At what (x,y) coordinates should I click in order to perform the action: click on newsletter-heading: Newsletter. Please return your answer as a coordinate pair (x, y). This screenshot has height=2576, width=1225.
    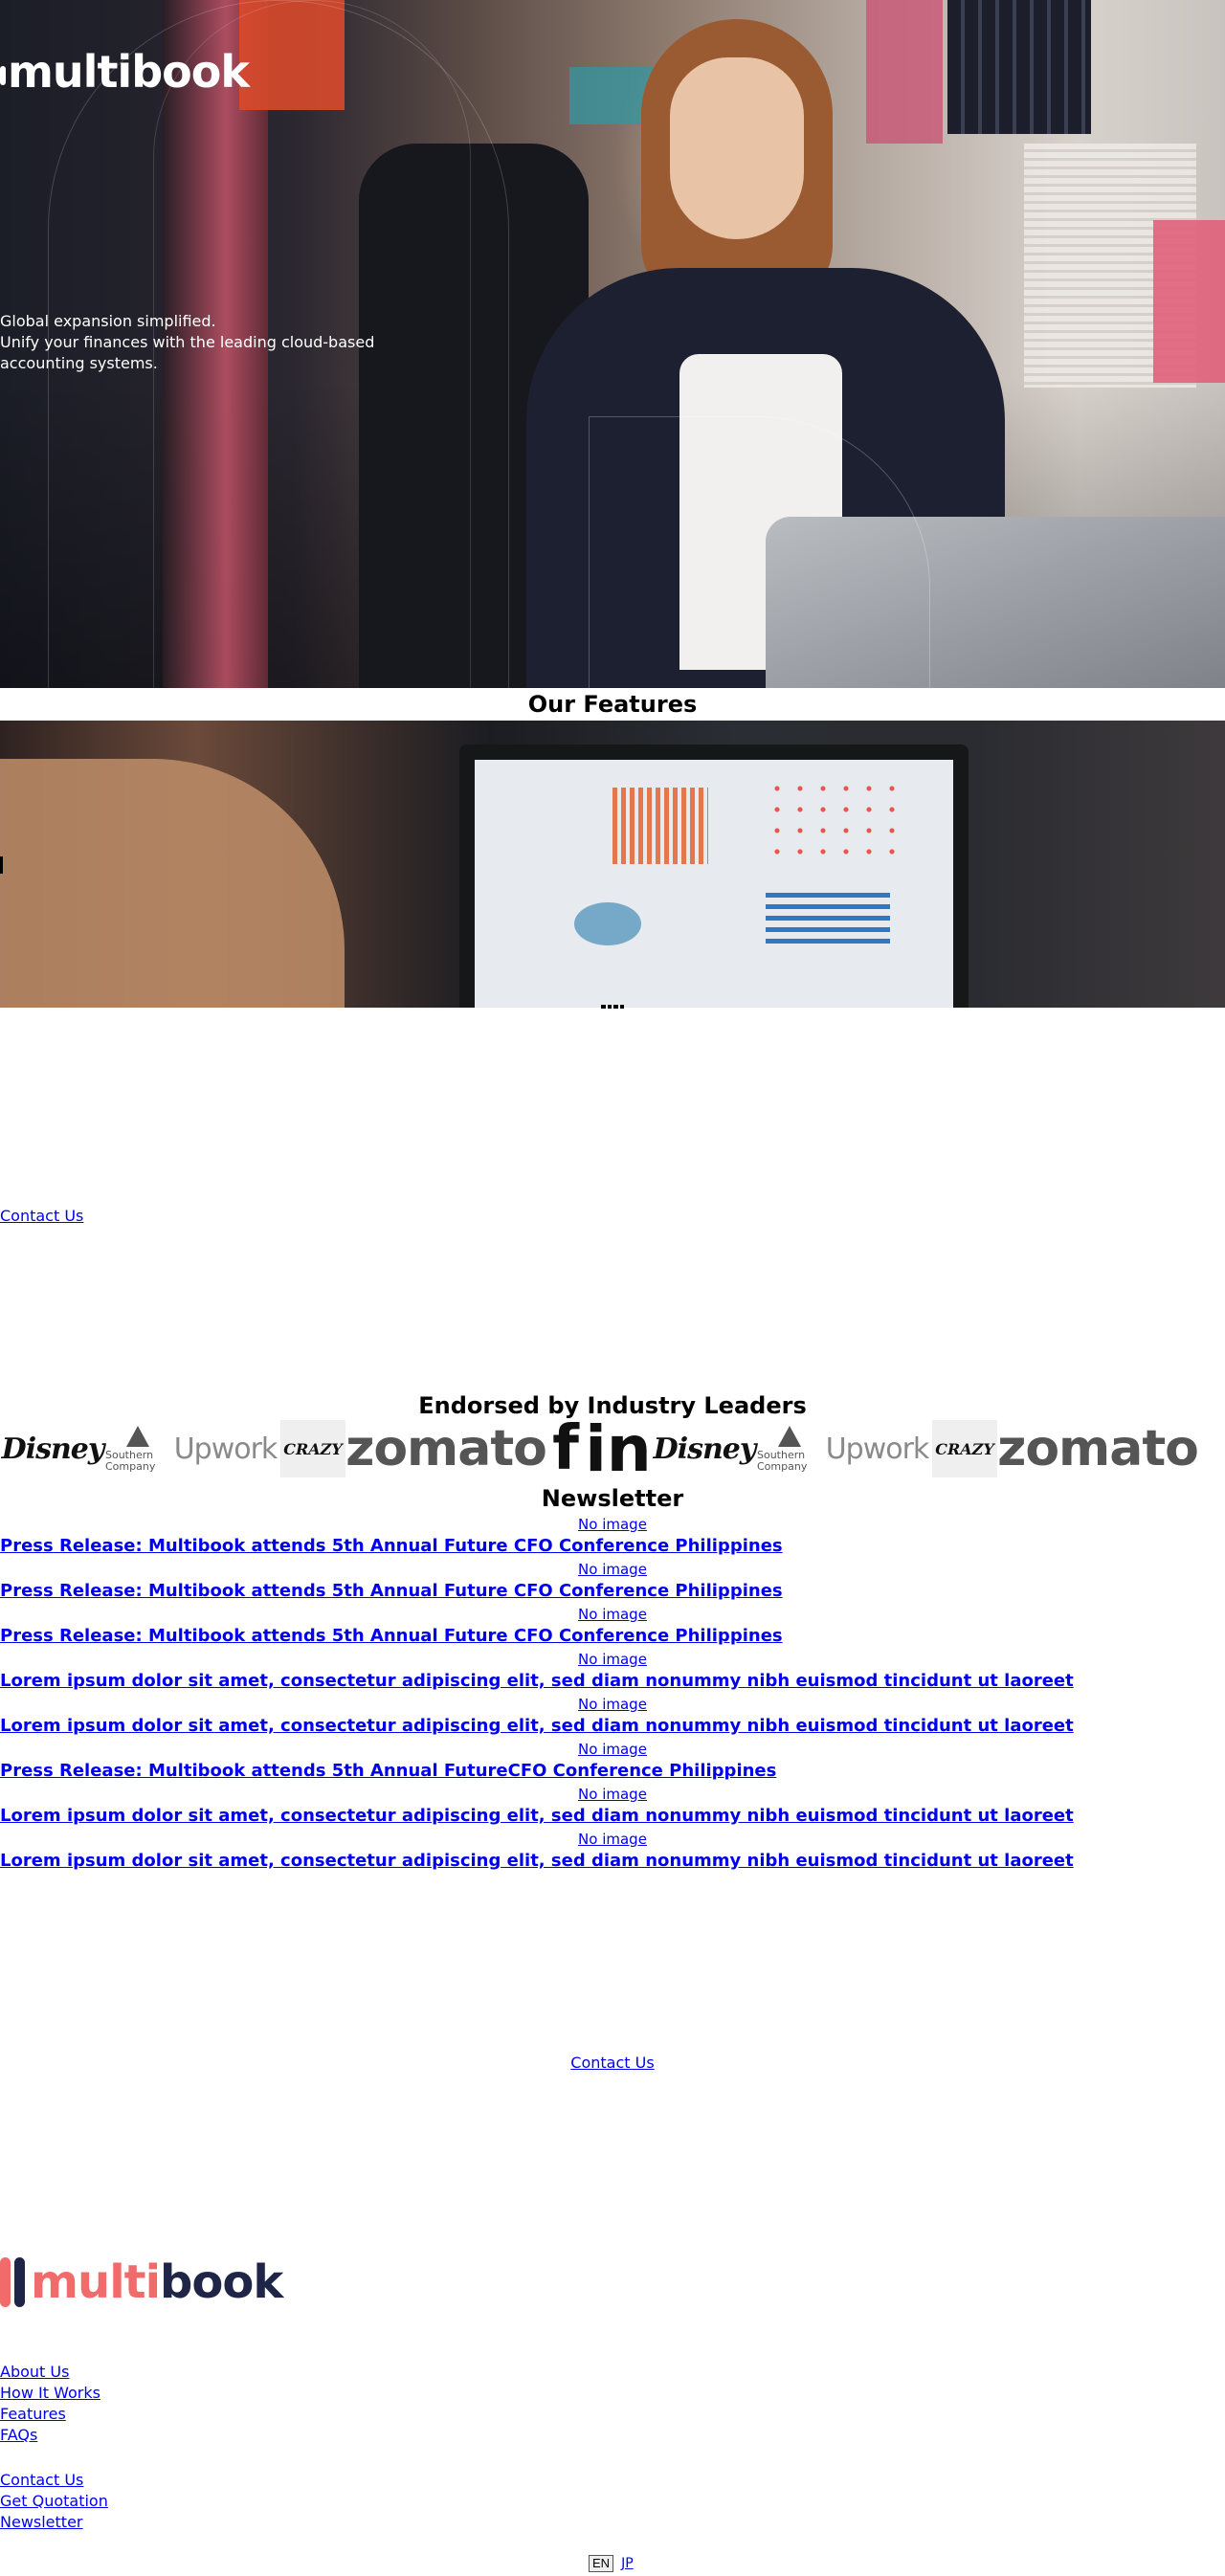
    Looking at the image, I should click on (613, 1498).